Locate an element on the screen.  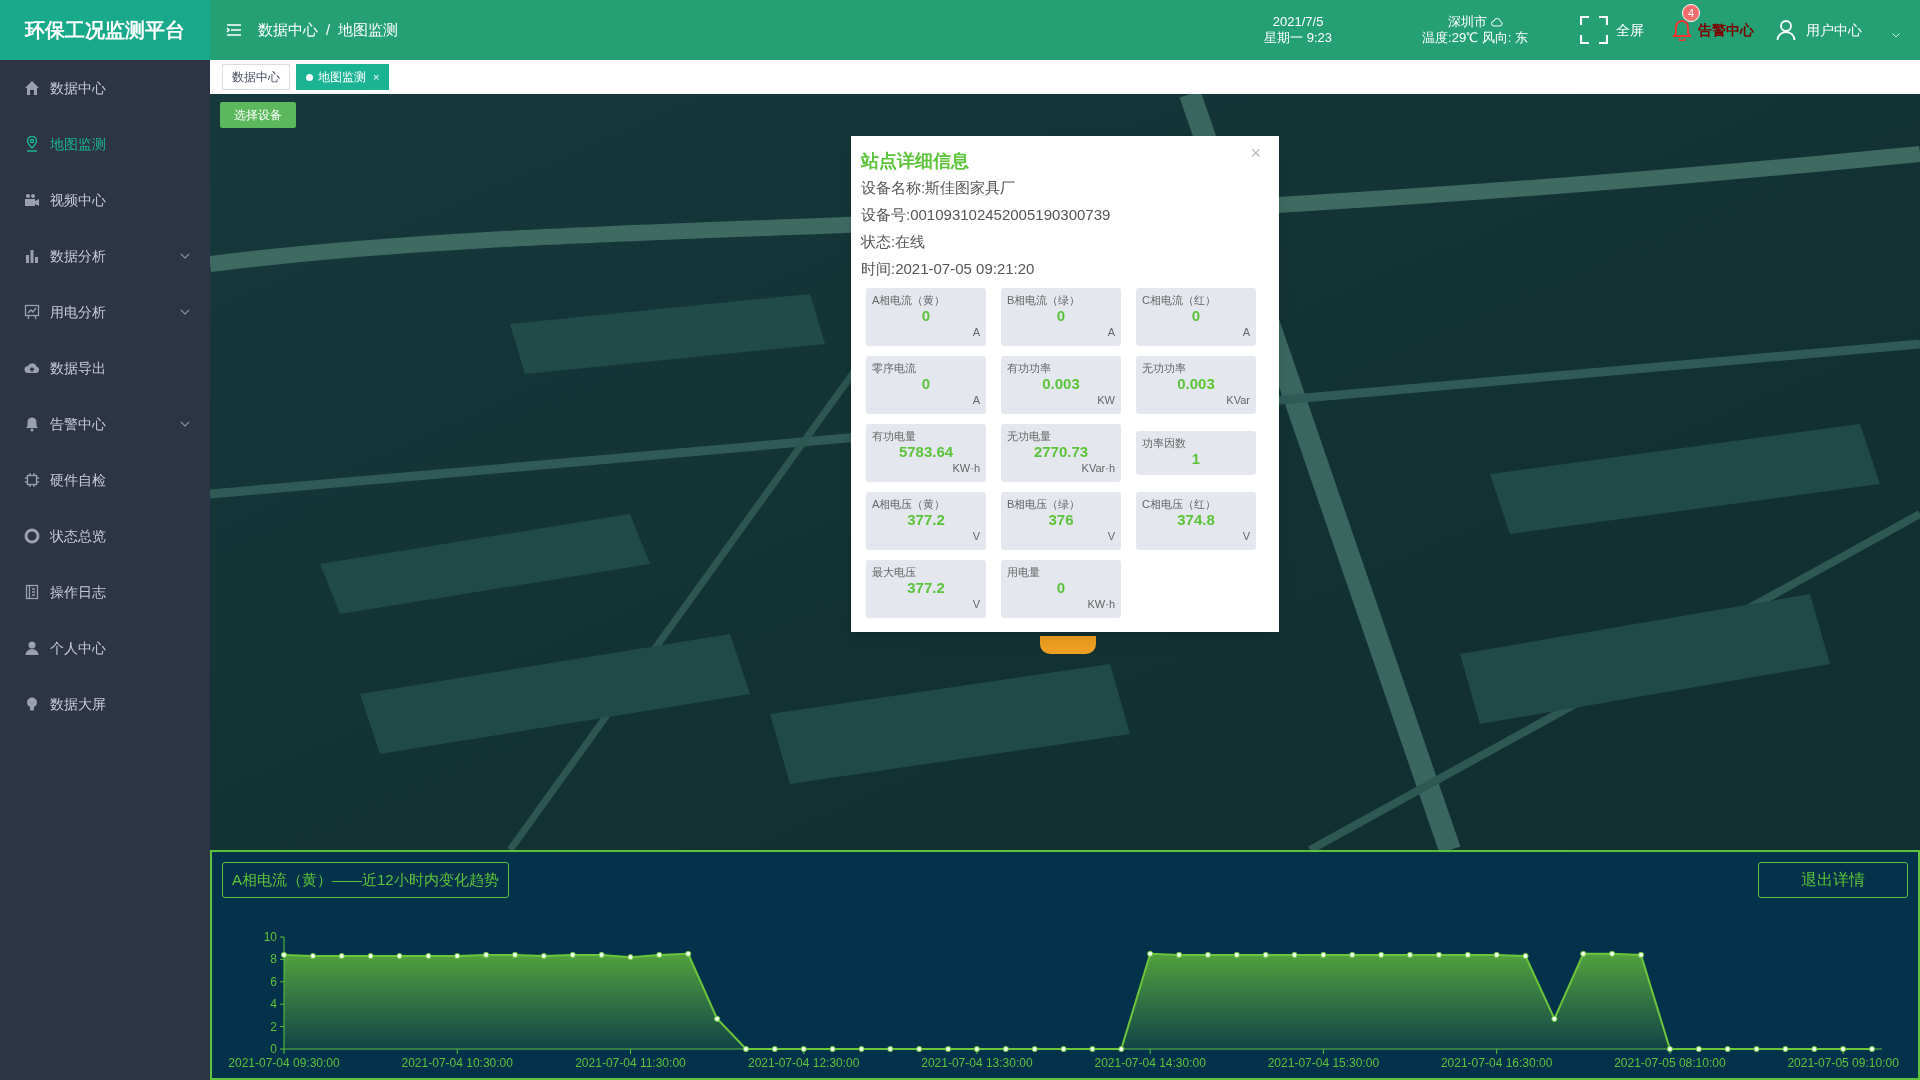
detail-text: 时间:2021-07-05 09:21:20 is located at coordinates (948, 269).